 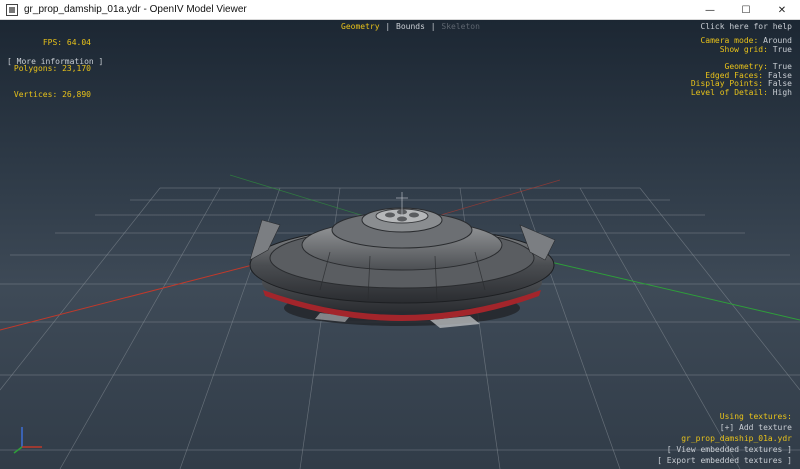 What do you see at coordinates (755, 416) in the screenshot?
I see `using-textures-label: Using textures:` at bounding box center [755, 416].